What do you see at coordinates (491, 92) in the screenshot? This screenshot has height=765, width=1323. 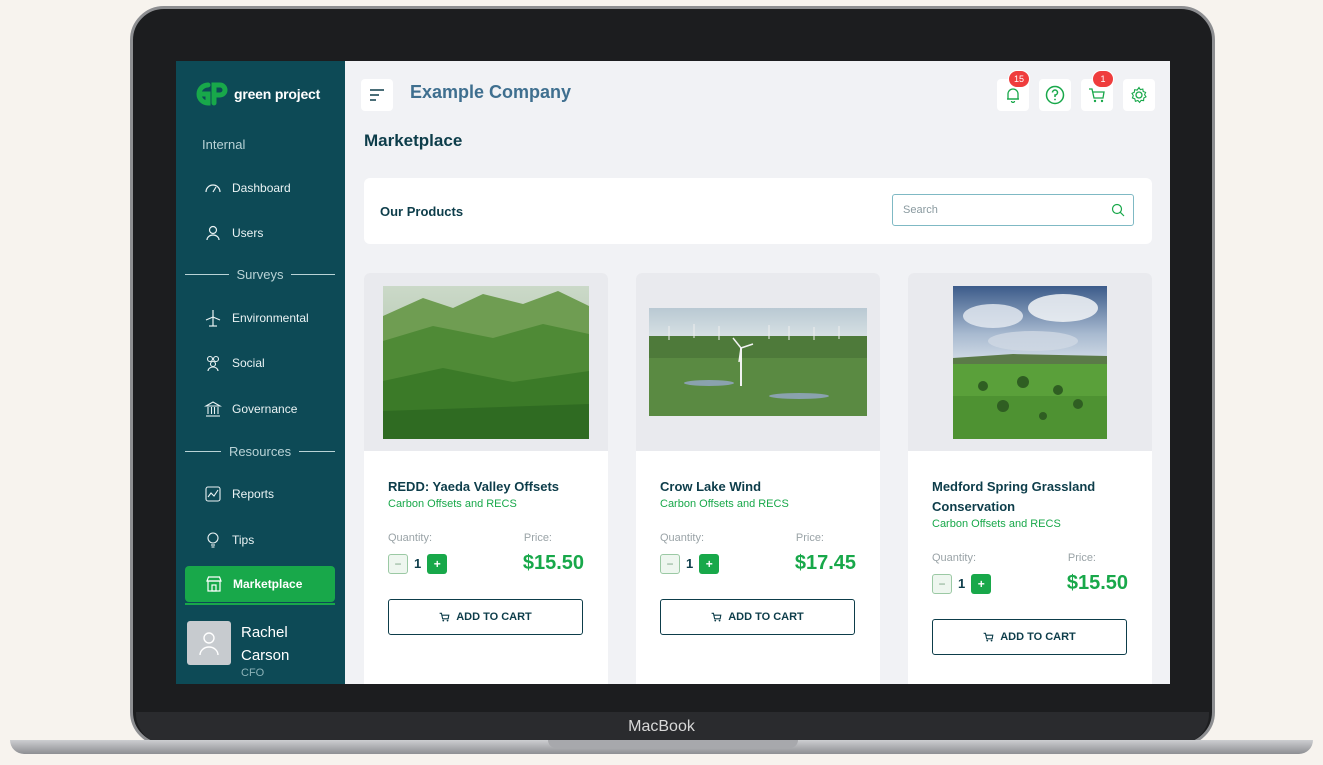 I see `company-name: Example Company` at bounding box center [491, 92].